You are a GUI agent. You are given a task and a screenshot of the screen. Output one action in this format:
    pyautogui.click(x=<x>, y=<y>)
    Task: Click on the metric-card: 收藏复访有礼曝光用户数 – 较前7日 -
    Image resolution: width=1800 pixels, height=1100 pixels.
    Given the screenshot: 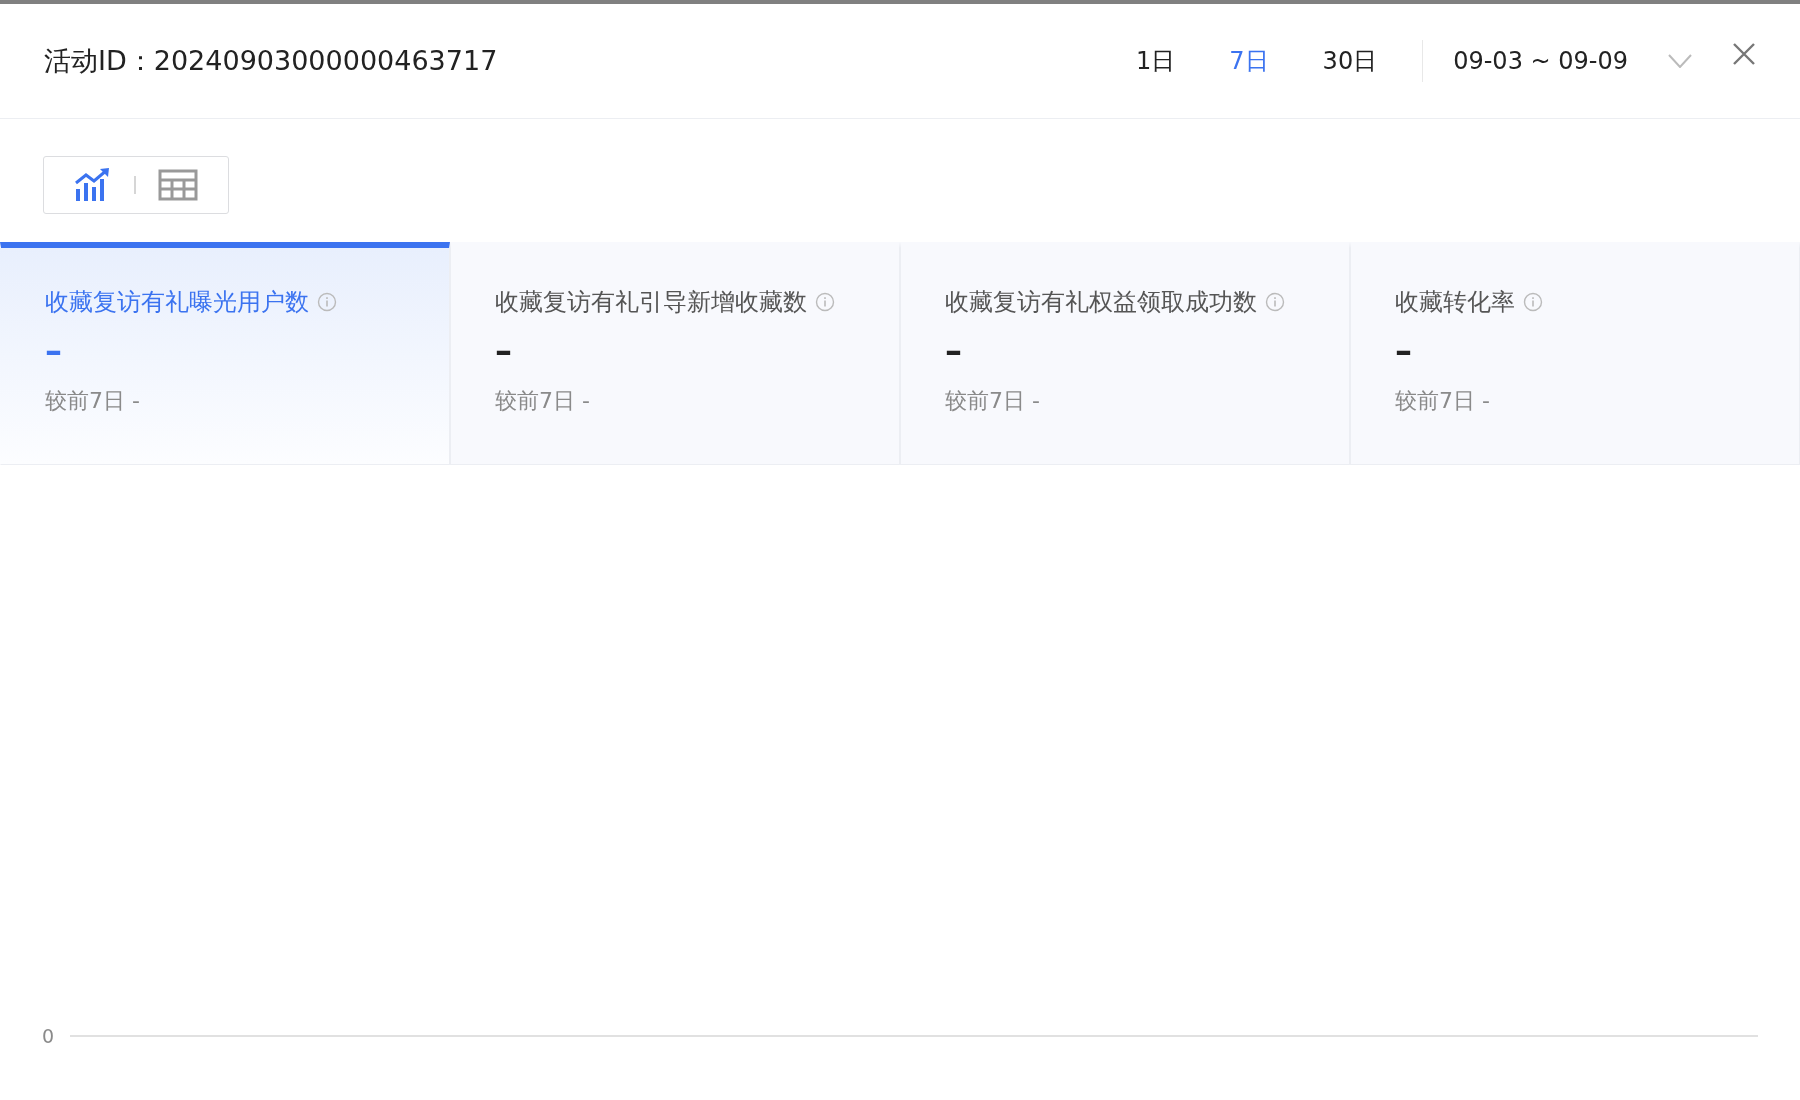 What is the action you would take?
    pyautogui.click(x=225, y=353)
    